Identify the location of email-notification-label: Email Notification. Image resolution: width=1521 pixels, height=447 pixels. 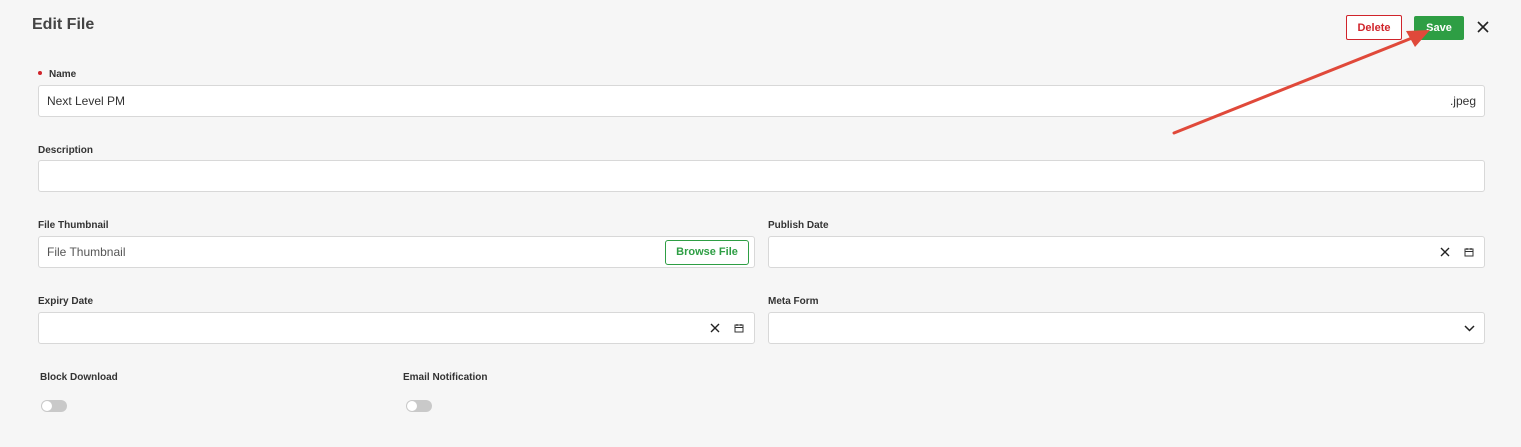
(445, 377).